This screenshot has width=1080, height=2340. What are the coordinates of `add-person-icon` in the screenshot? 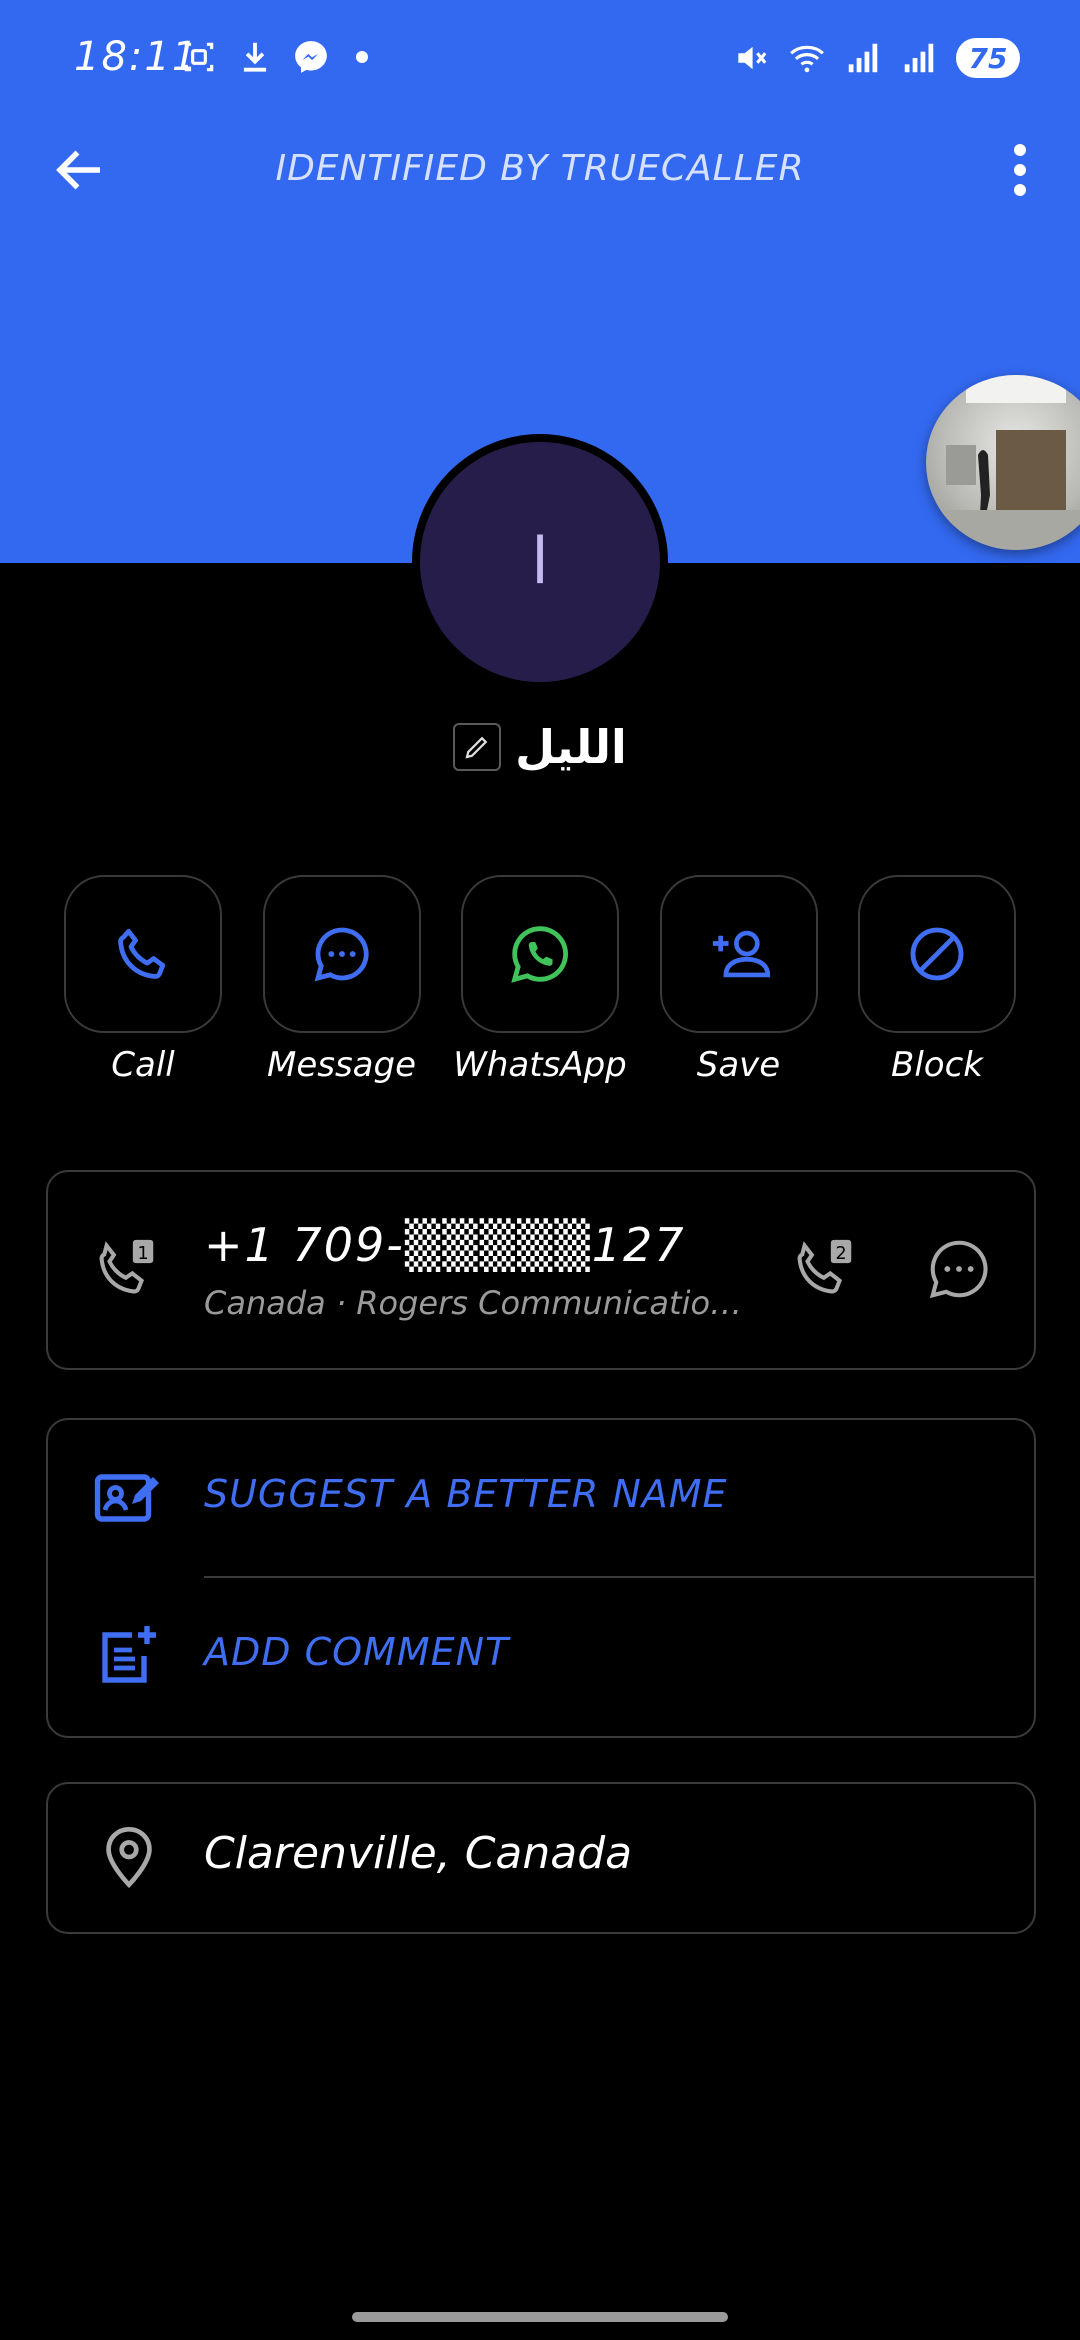 It's located at (741, 954).